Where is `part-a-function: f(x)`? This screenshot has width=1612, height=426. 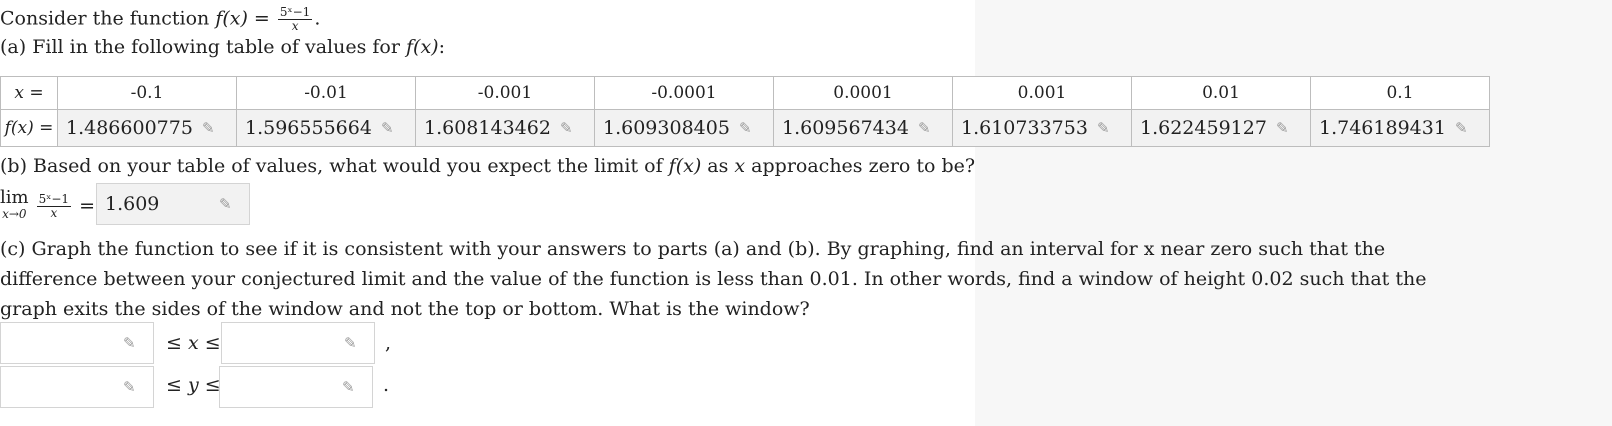
part-a-function: f(x) is located at coordinates (422, 47).